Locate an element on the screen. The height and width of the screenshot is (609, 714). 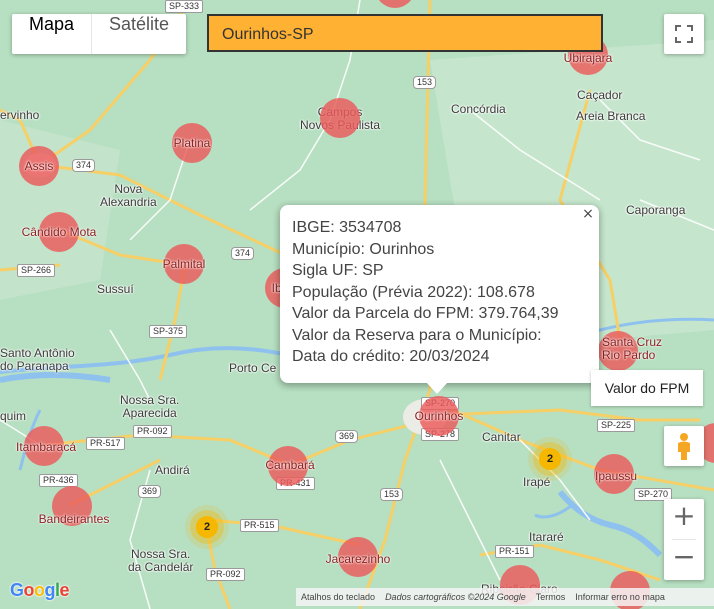
report-error-link: Informar erro no mapa is located at coordinates (620, 597).